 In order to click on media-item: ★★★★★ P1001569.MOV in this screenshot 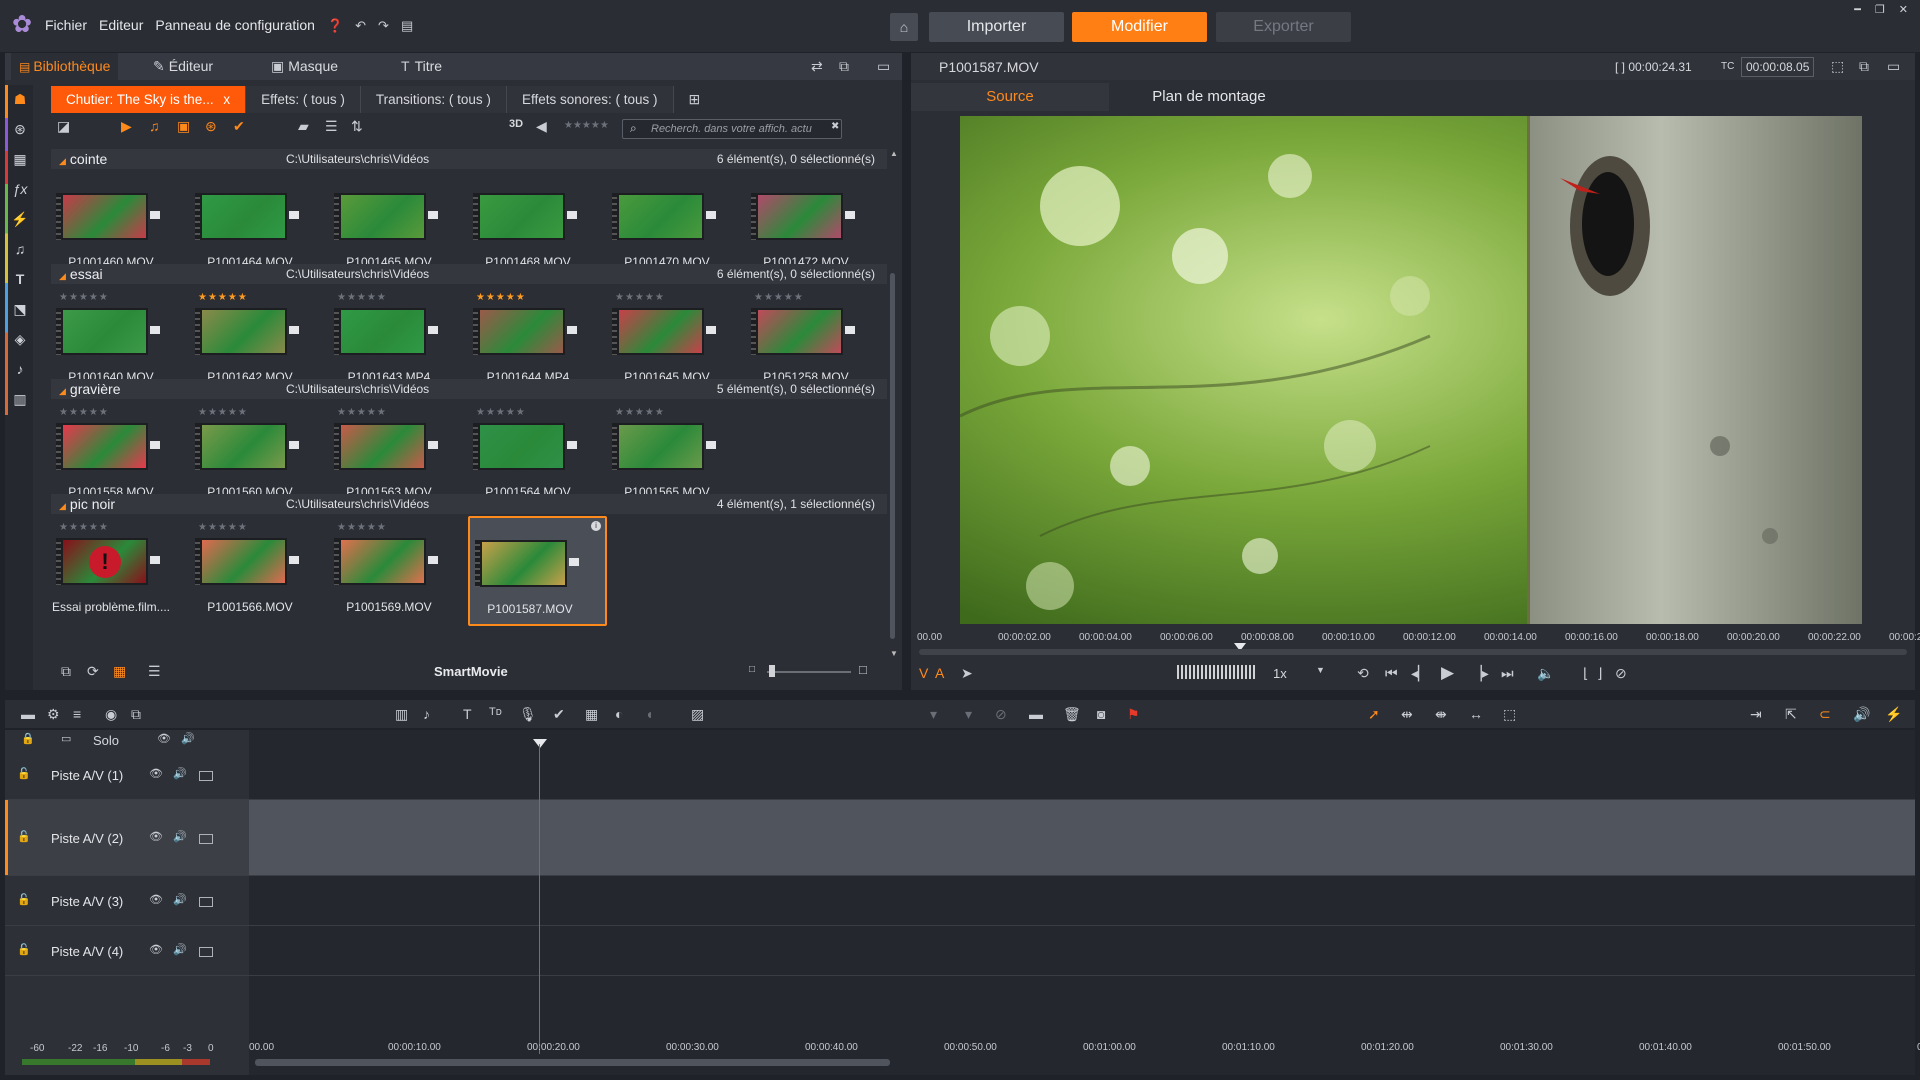, I will do `click(398, 571)`.